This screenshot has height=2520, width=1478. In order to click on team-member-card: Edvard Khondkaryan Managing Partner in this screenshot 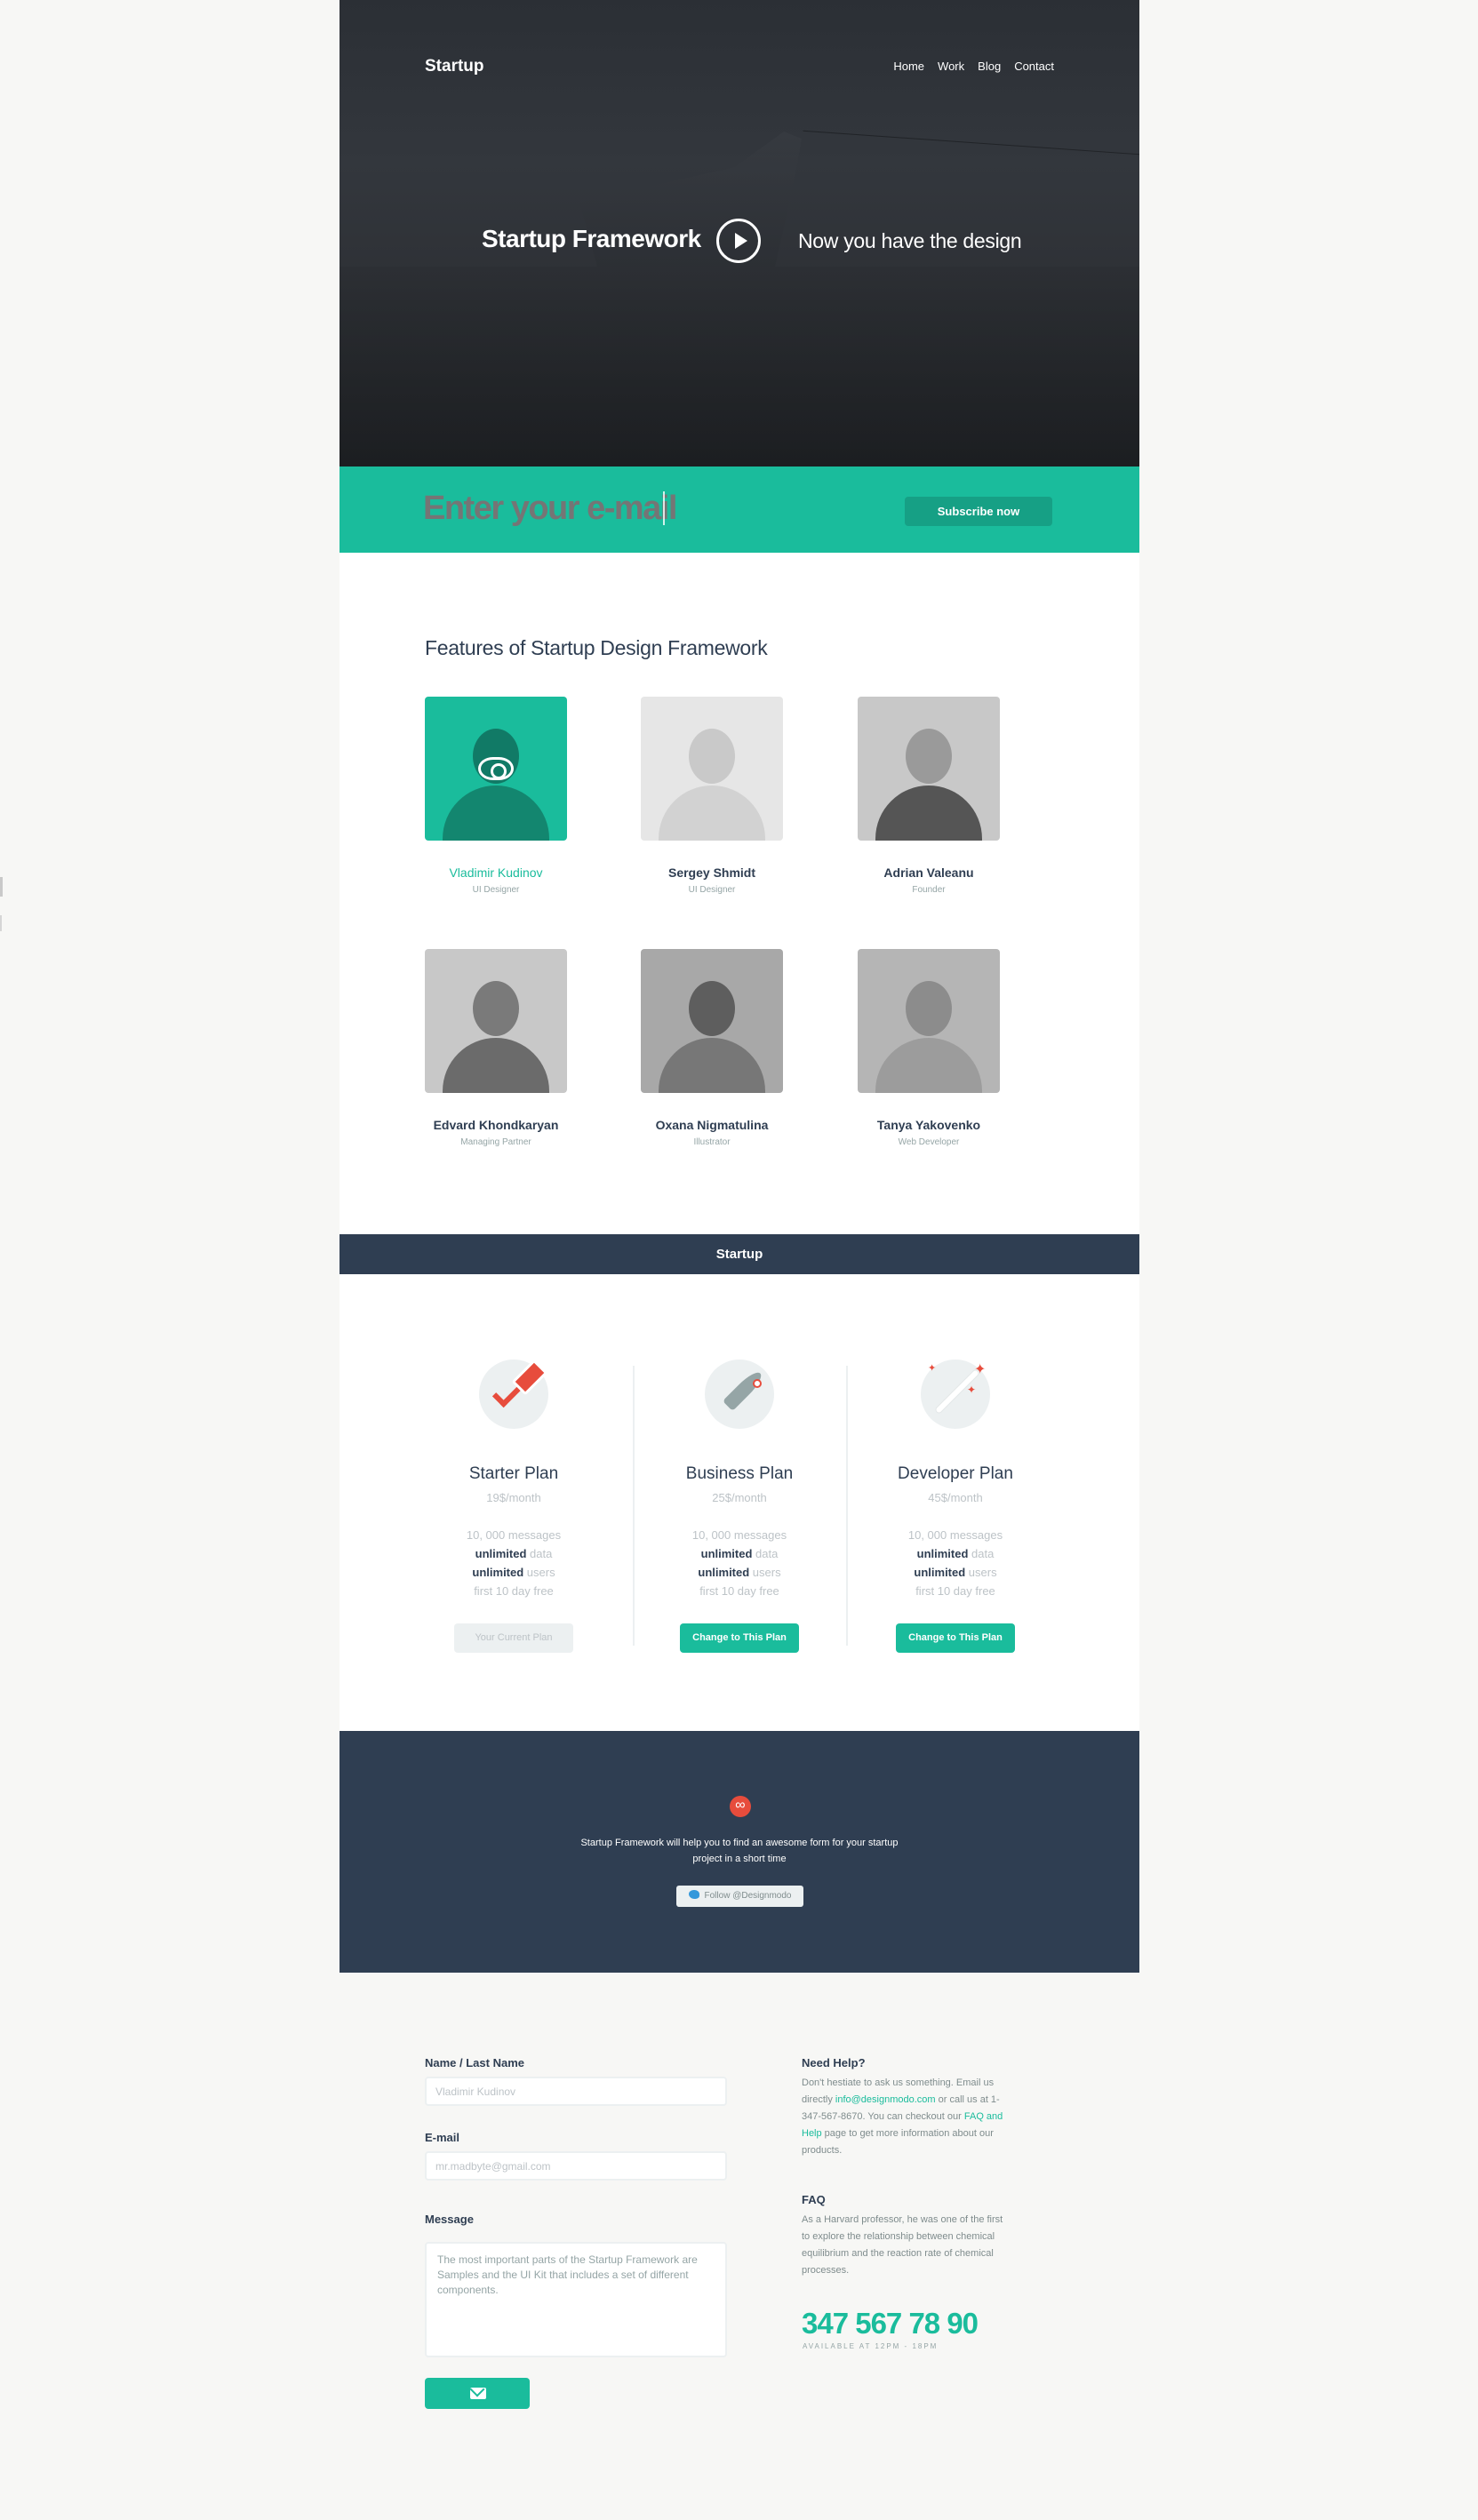, I will do `click(496, 1048)`.